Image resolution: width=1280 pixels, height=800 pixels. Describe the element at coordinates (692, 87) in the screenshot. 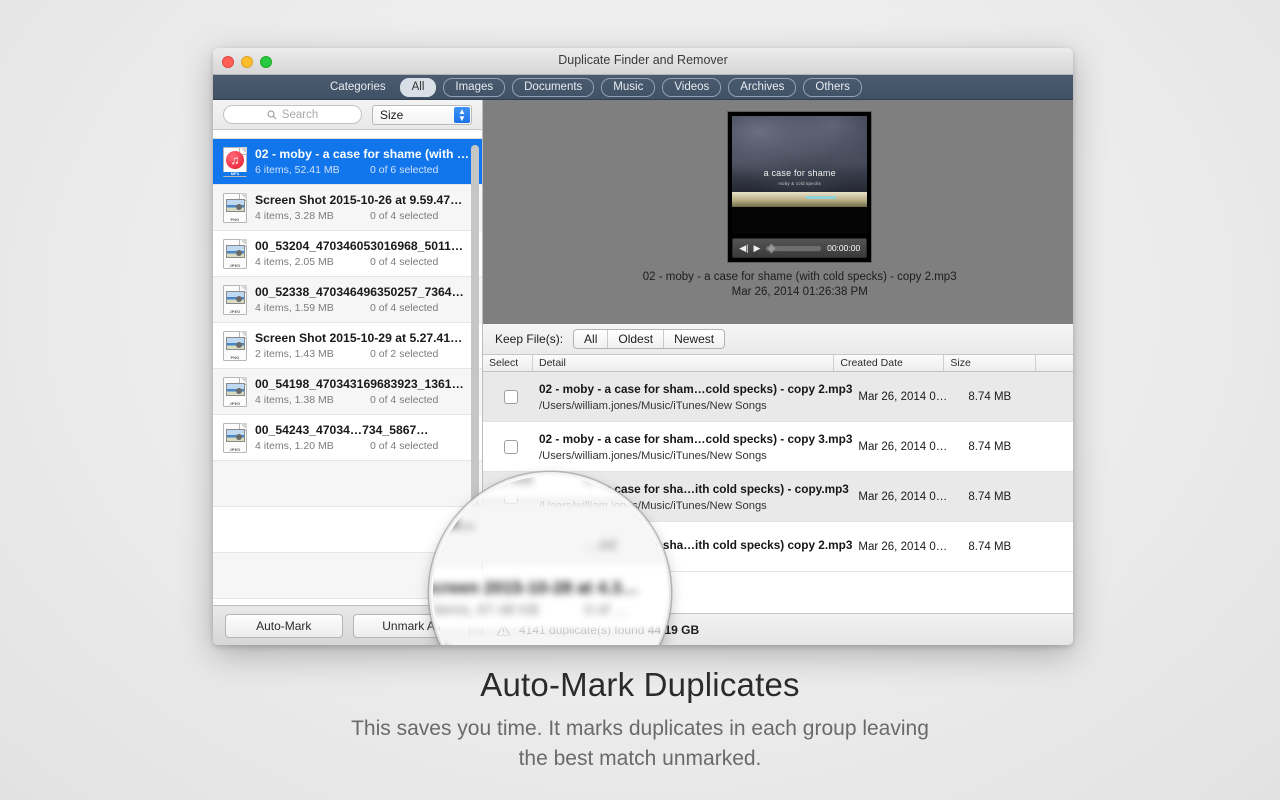

I see `tab-videos: Videos` at that location.